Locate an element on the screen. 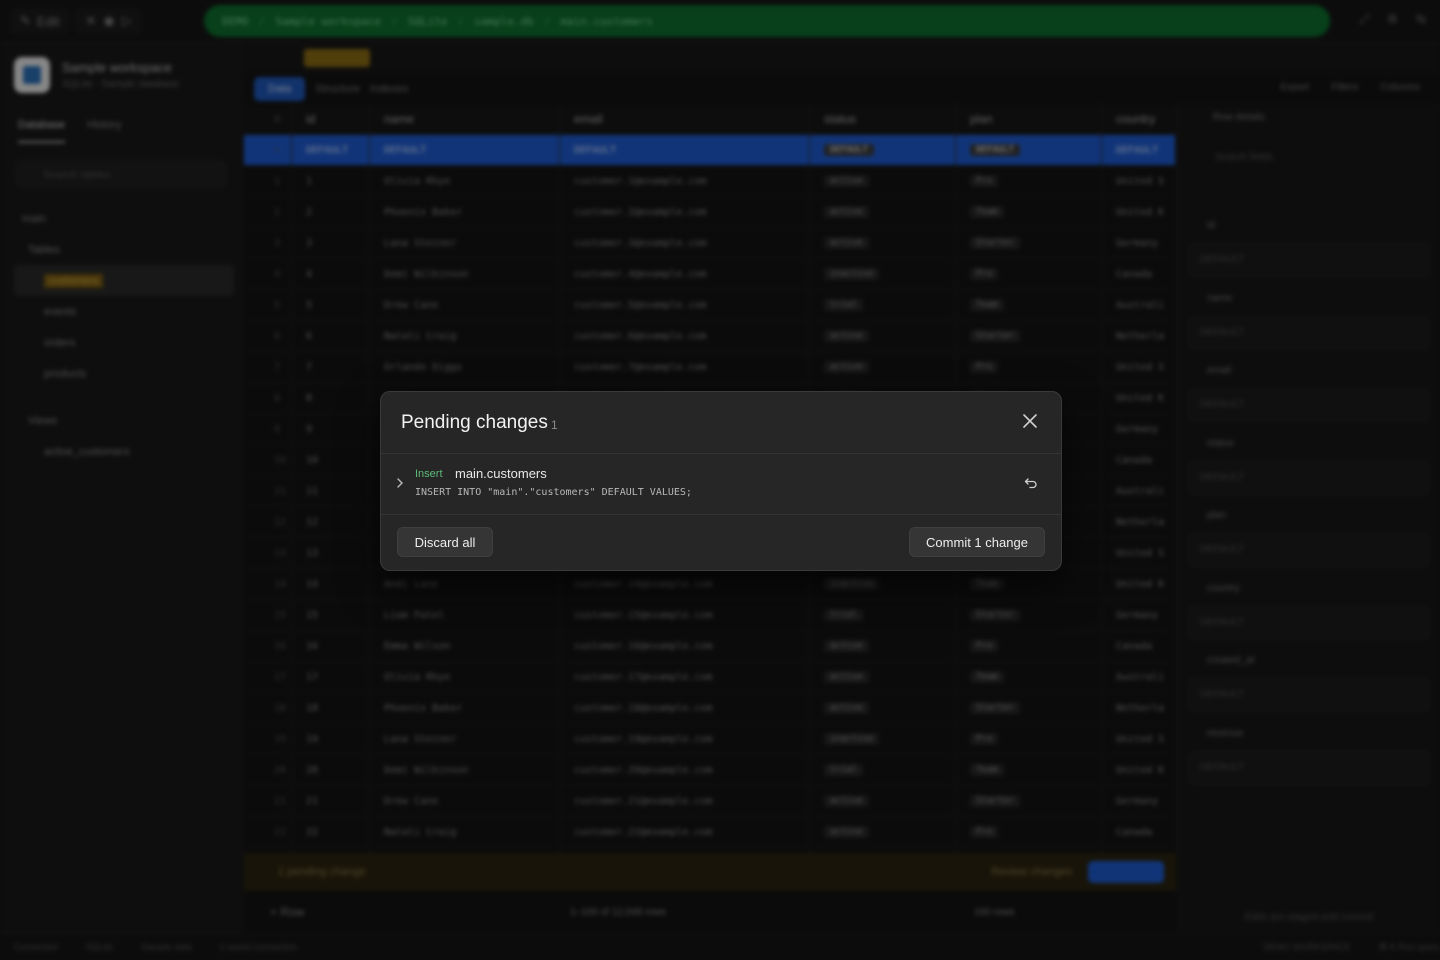 This screenshot has width=1440, height=960. commit-change-button: Commit 1 change is located at coordinates (977, 542).